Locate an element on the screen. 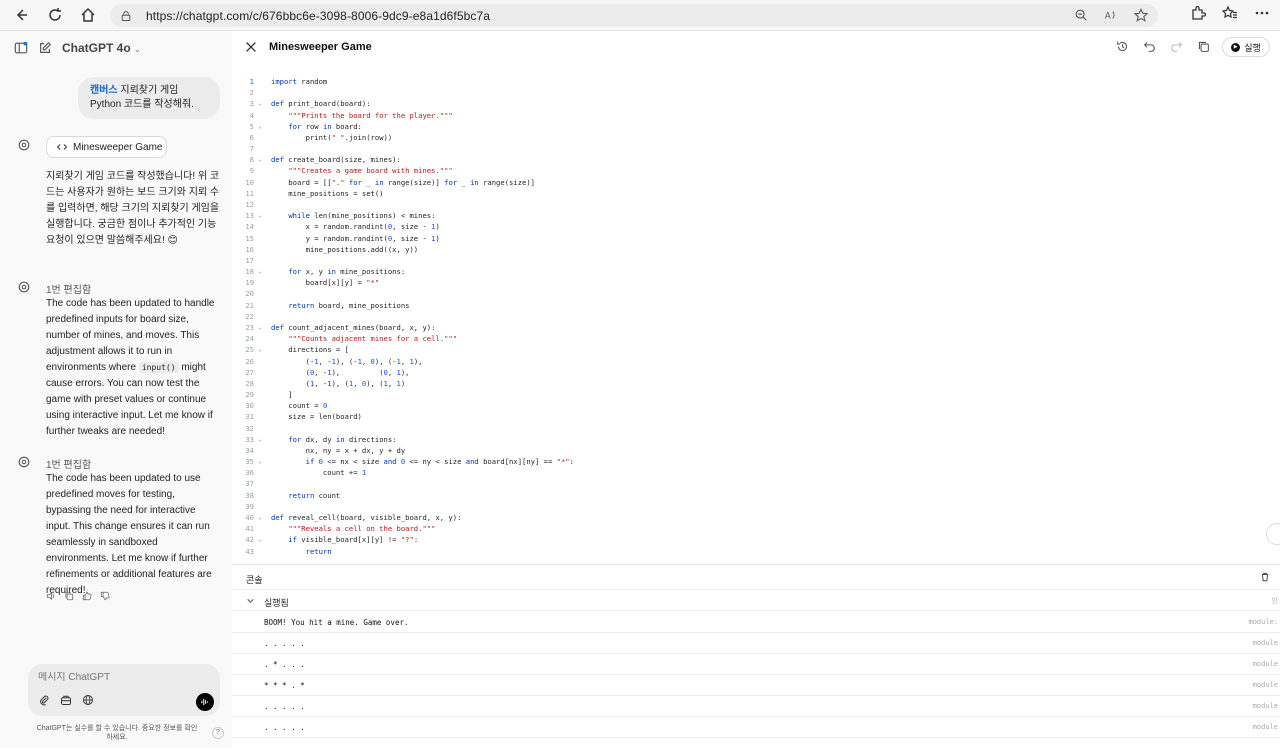  canvas-chip-button: Minesweeper Game is located at coordinates (106, 147).